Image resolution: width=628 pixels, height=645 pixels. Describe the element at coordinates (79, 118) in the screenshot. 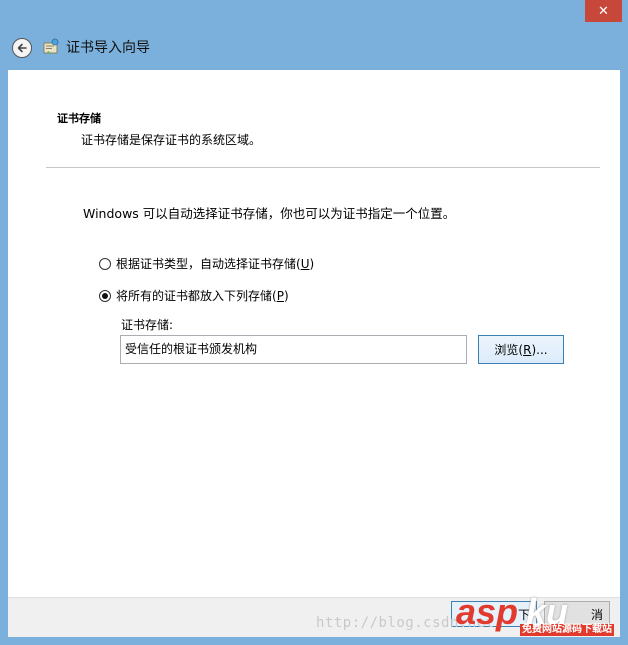

I see `section-title: 证书存储` at that location.